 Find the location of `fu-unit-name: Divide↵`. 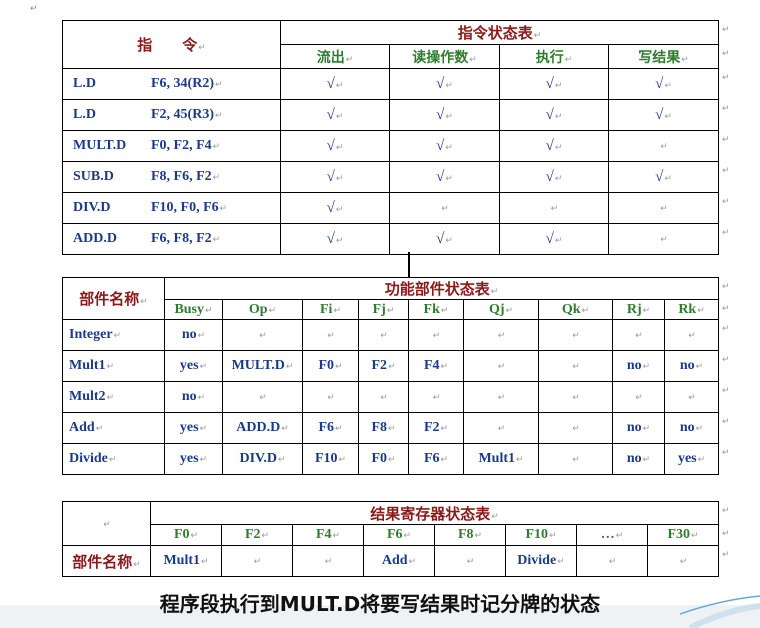

fu-unit-name: Divide↵ is located at coordinates (113, 459).